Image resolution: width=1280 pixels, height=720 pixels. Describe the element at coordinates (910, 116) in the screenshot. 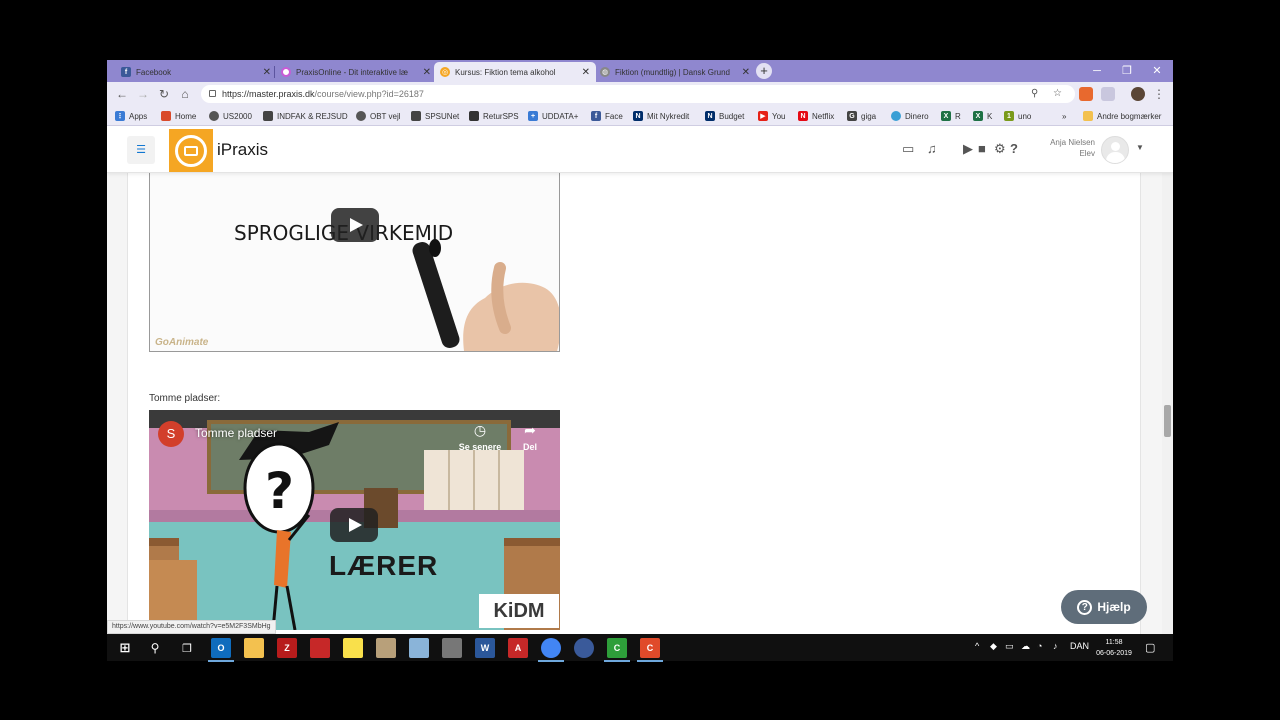

I see `bookmark-dinero: Dinero` at that location.